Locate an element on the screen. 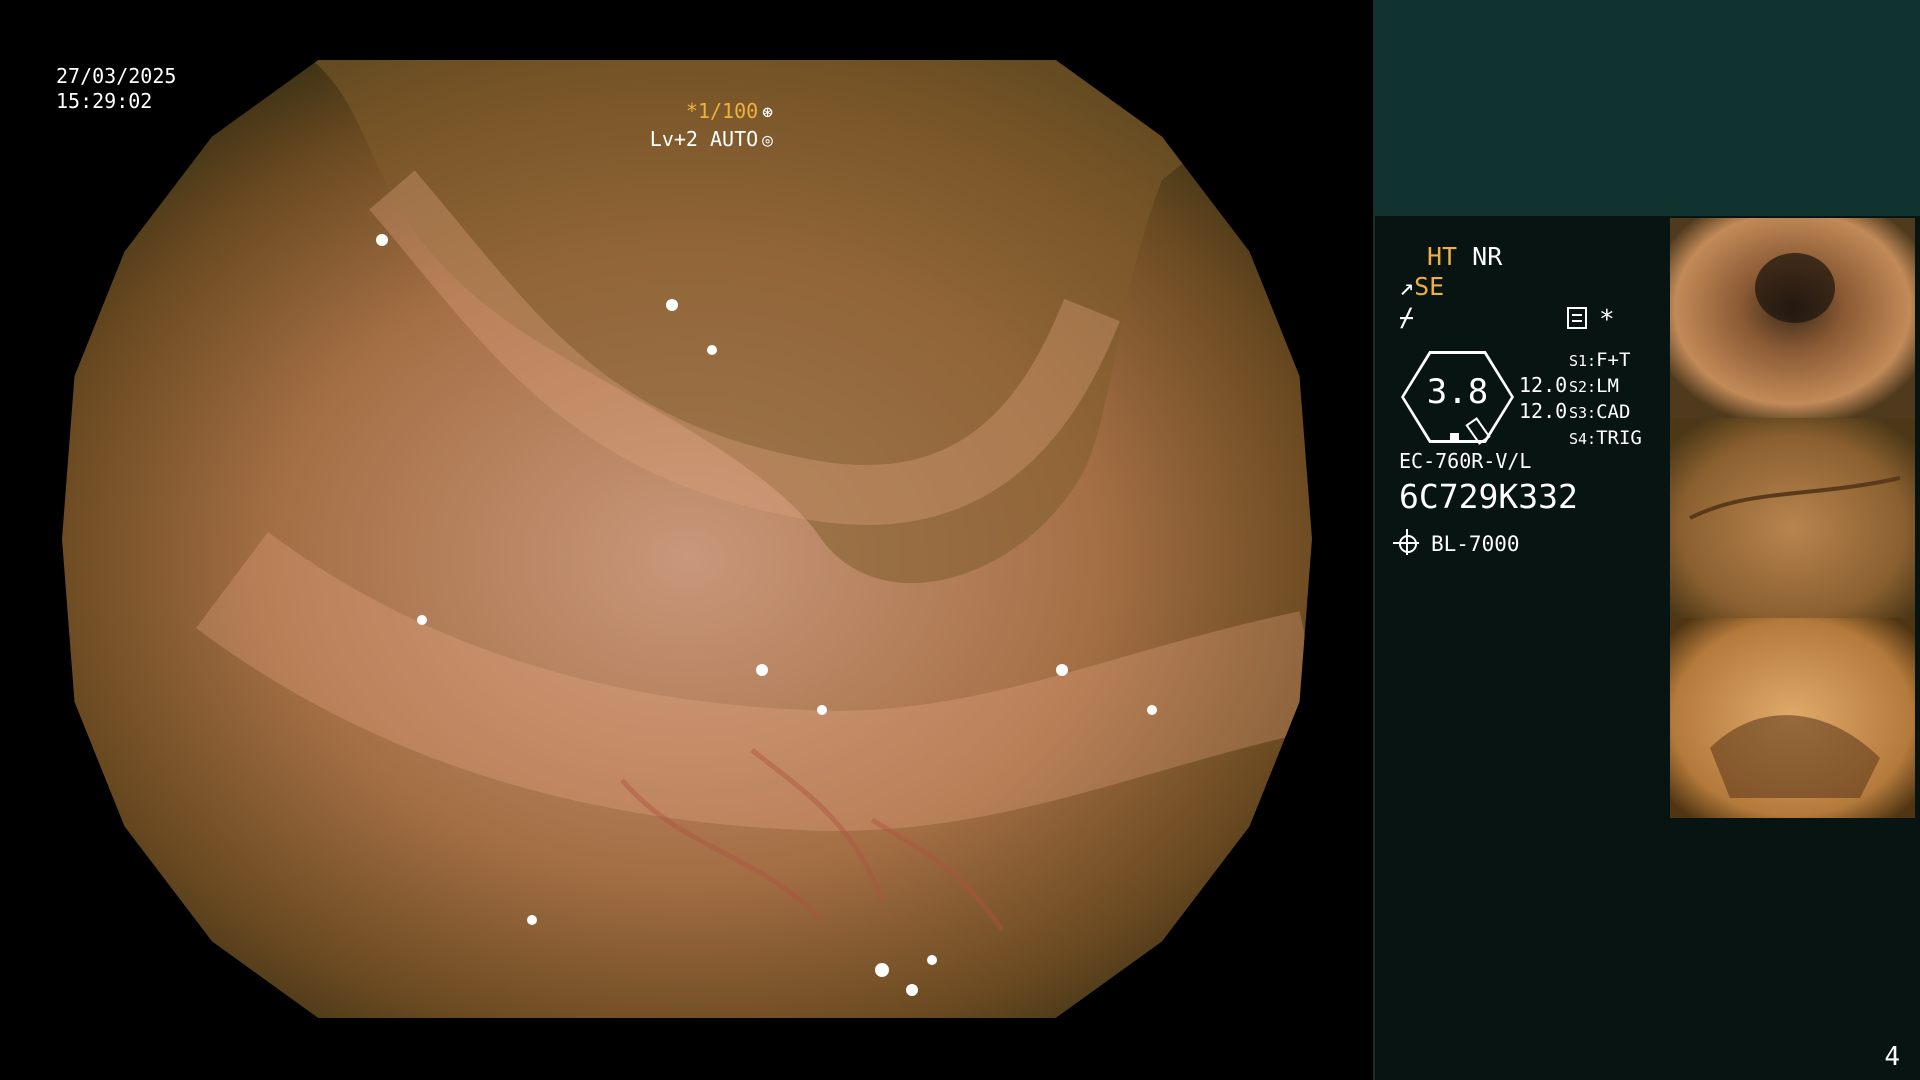  page-number: 4 is located at coordinates (1892, 1057).